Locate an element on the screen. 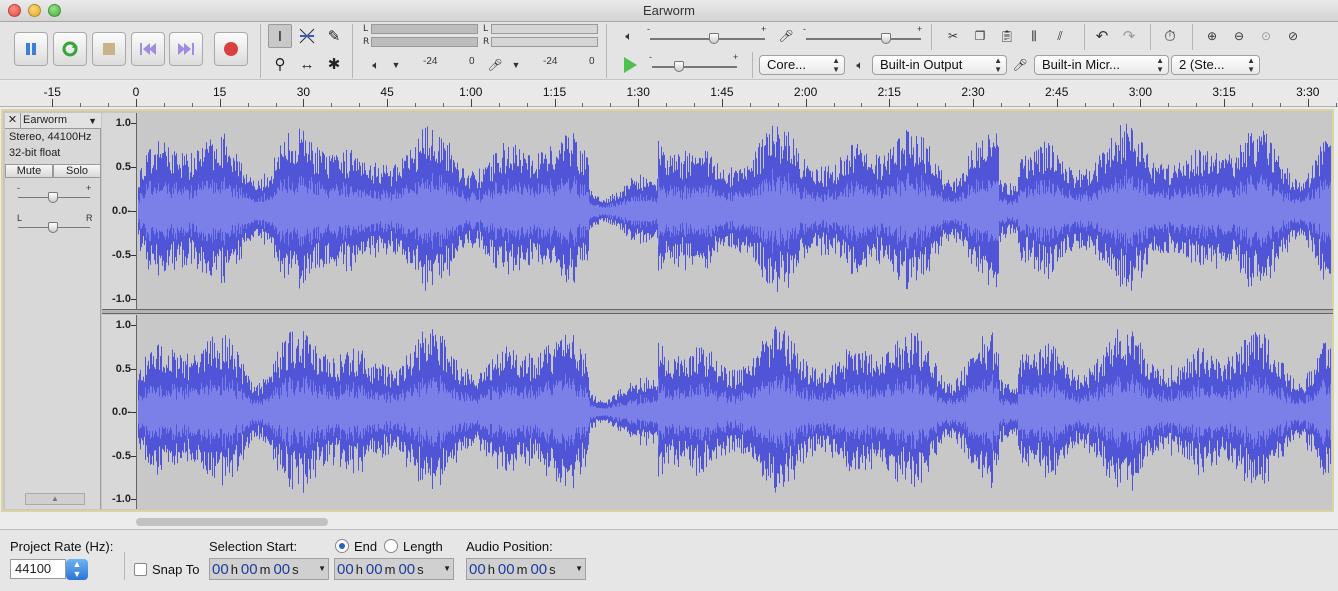  audio-host-select: Core... ▲ ▼ is located at coordinates (802, 65).